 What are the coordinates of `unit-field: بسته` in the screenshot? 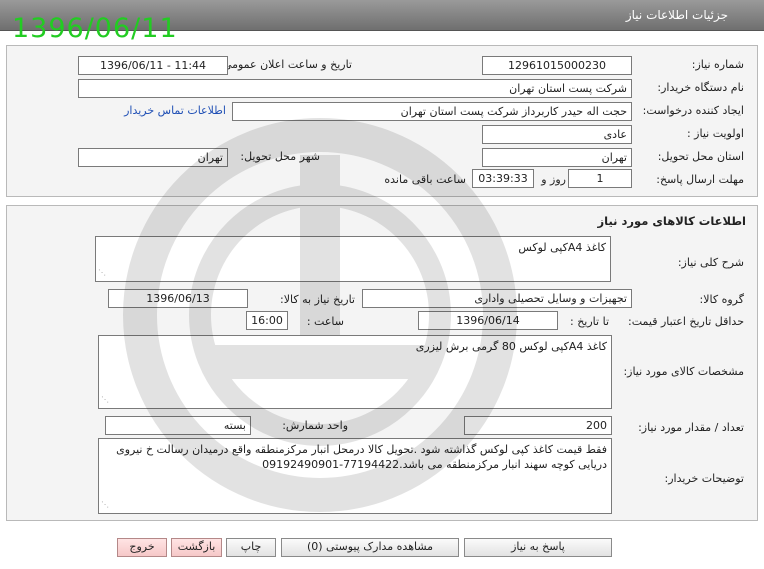 It's located at (178, 425).